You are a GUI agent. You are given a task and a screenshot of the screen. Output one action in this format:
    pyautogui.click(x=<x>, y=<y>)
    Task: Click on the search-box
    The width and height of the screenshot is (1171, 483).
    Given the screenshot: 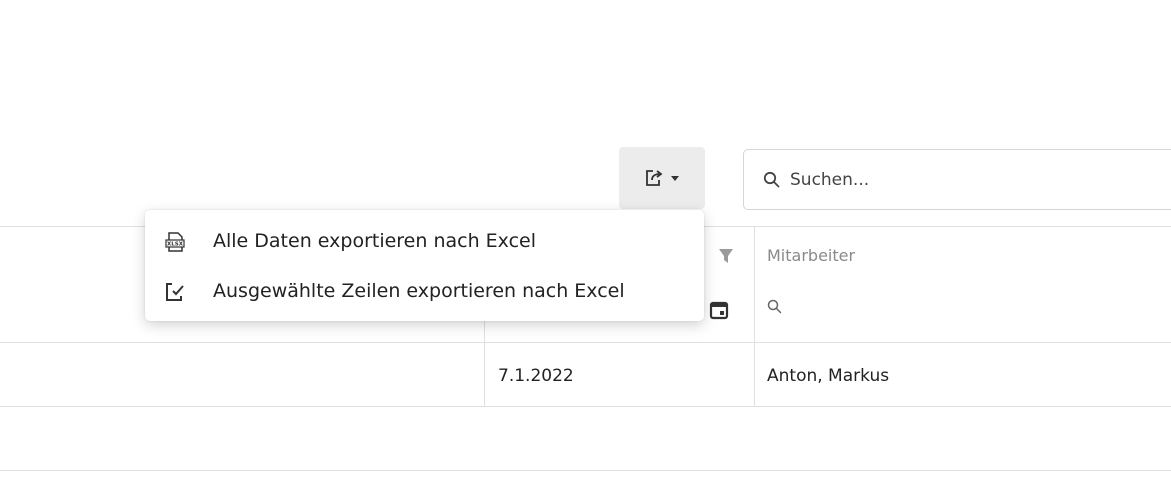 What is the action you would take?
    pyautogui.click(x=957, y=179)
    